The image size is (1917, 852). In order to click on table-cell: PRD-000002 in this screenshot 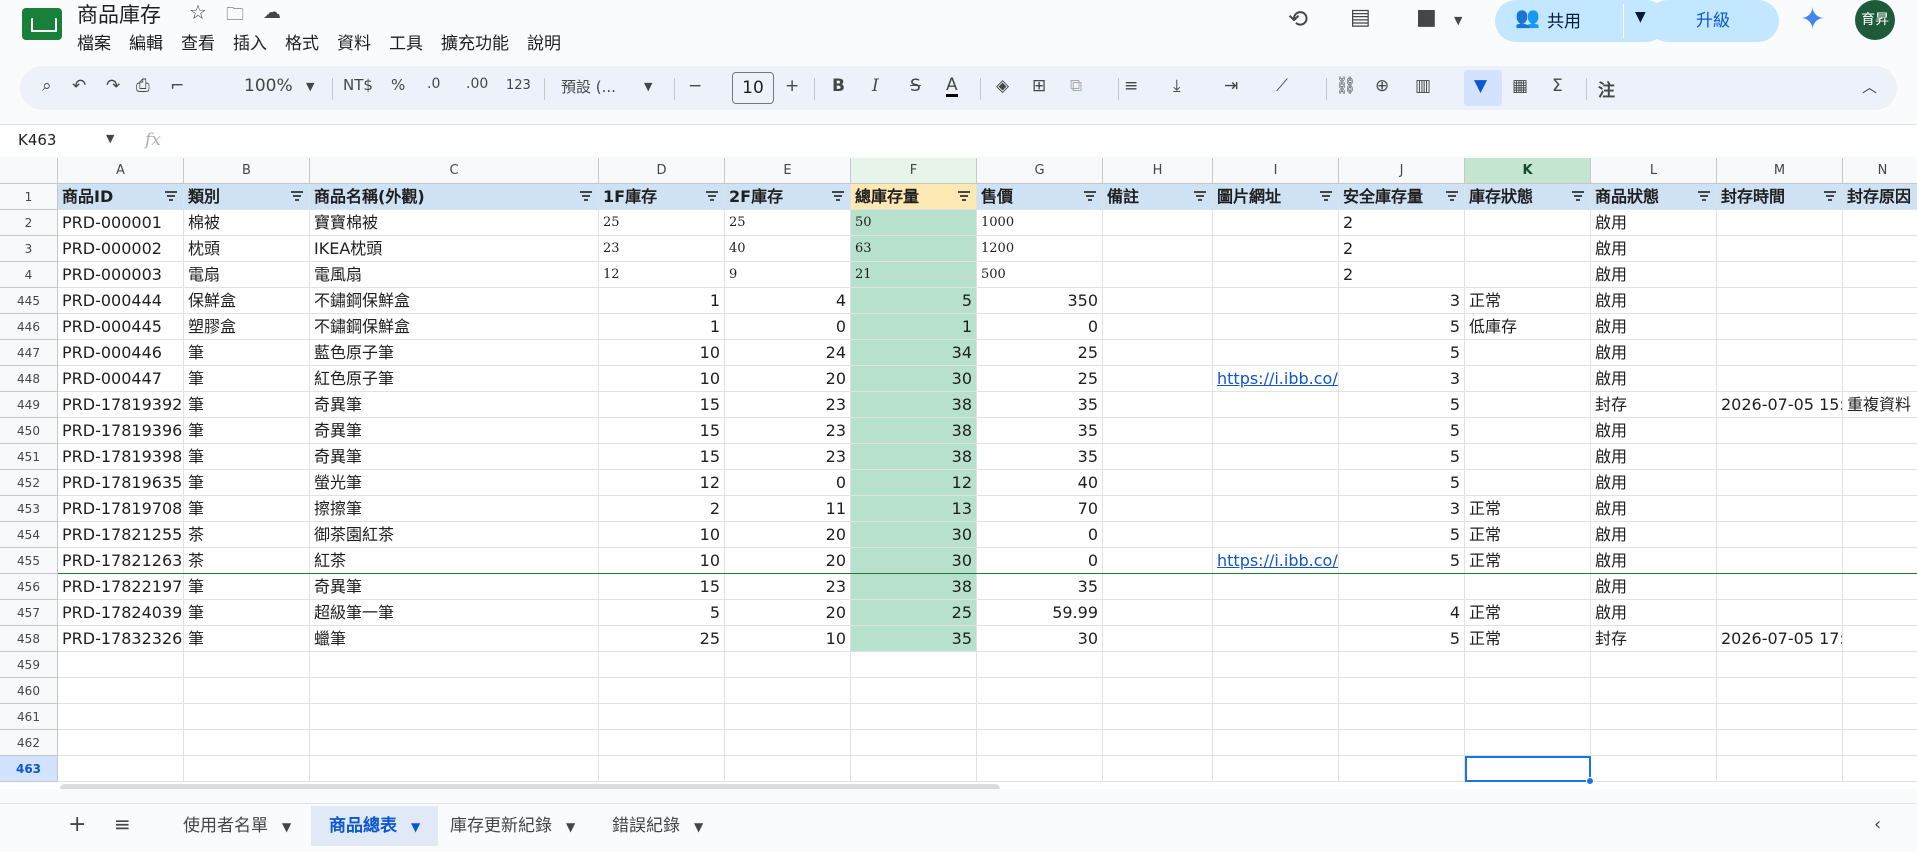, I will do `click(121, 249)`.